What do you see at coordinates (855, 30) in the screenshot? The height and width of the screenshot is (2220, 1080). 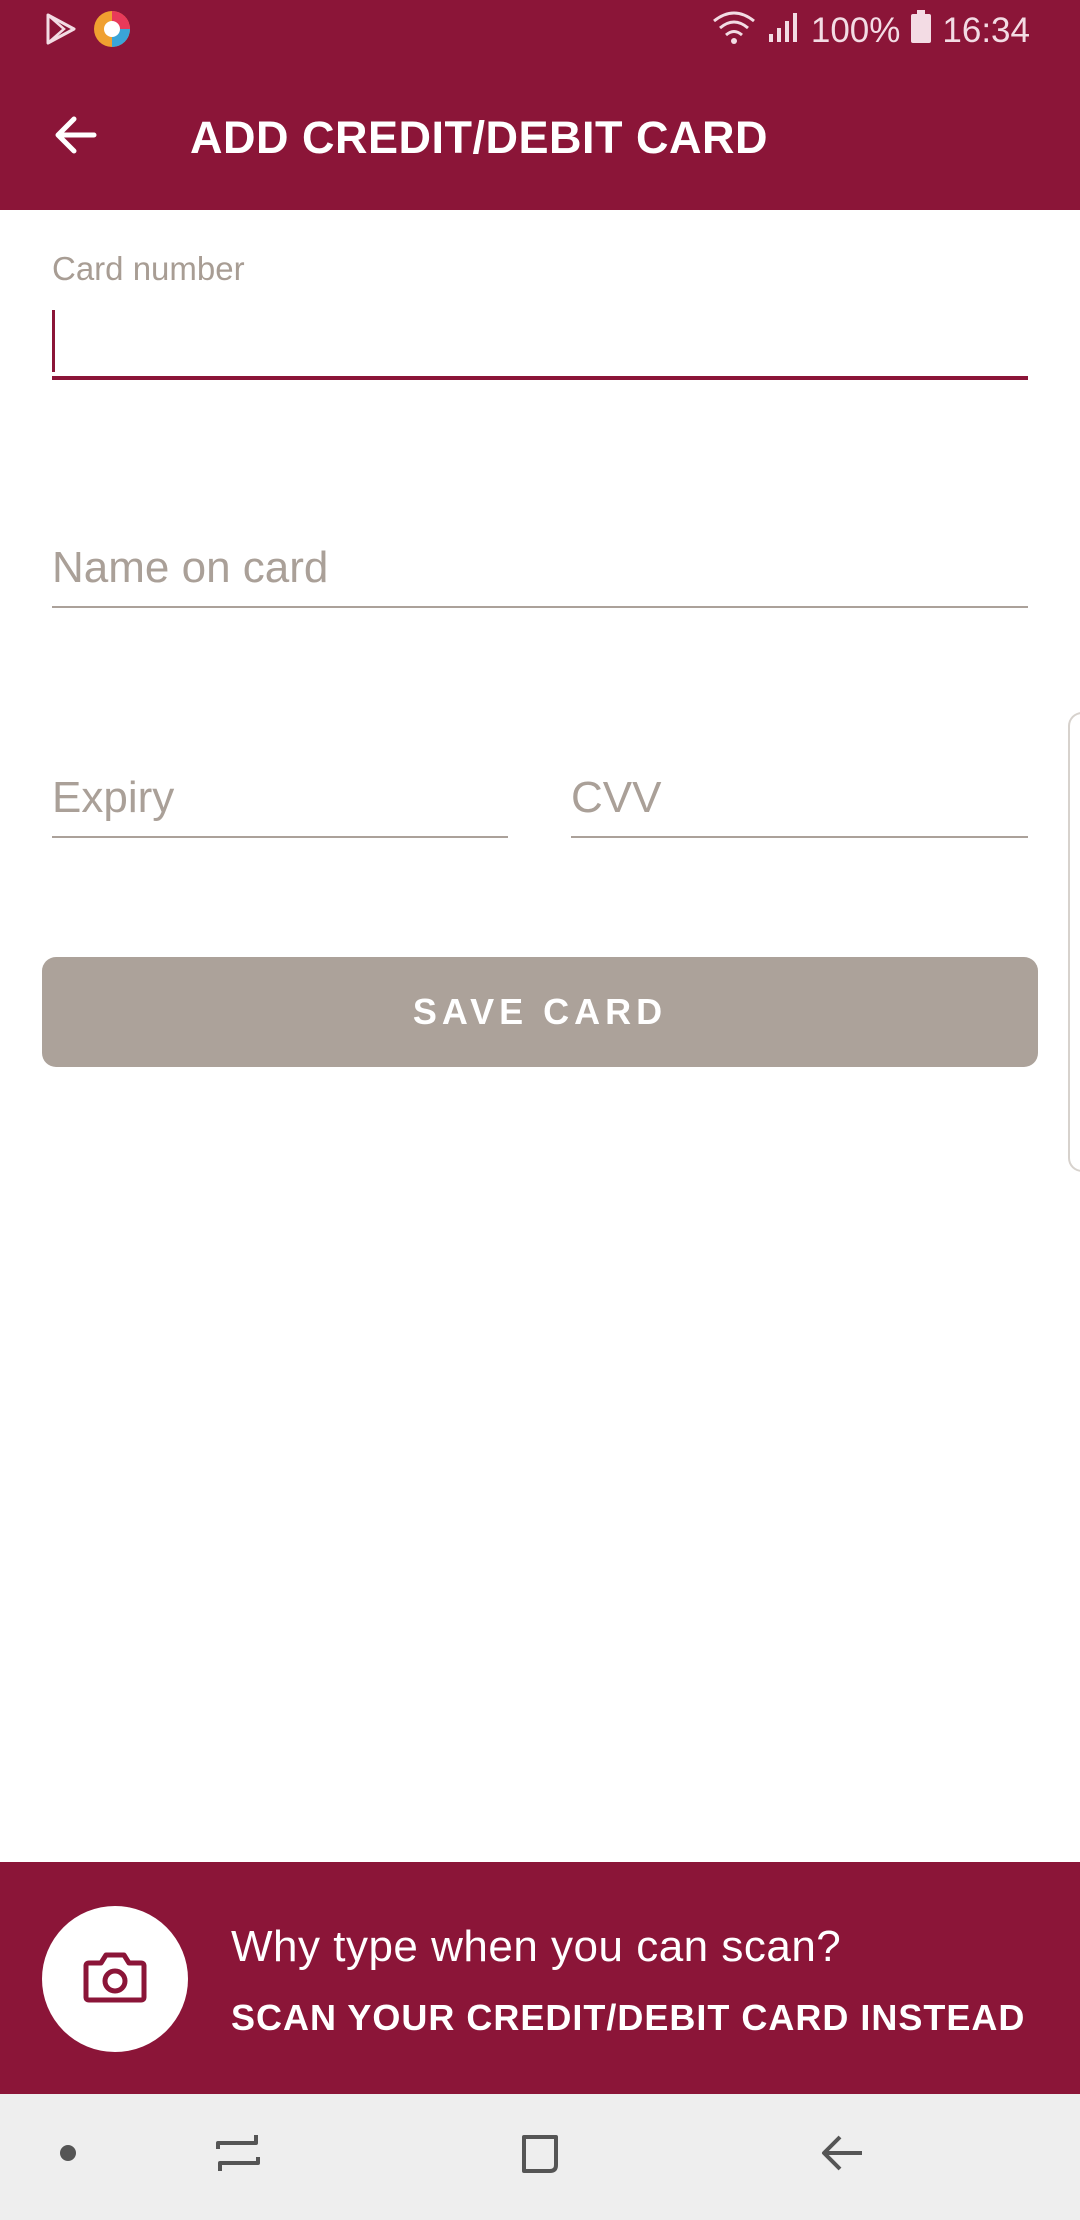 I see `battery-percentage: 100%` at bounding box center [855, 30].